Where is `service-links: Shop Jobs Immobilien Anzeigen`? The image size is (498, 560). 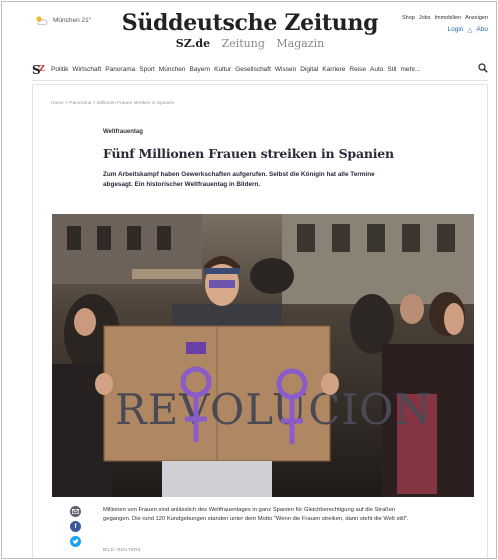 service-links: Shop Jobs Immobilien Anzeigen is located at coordinates (445, 18).